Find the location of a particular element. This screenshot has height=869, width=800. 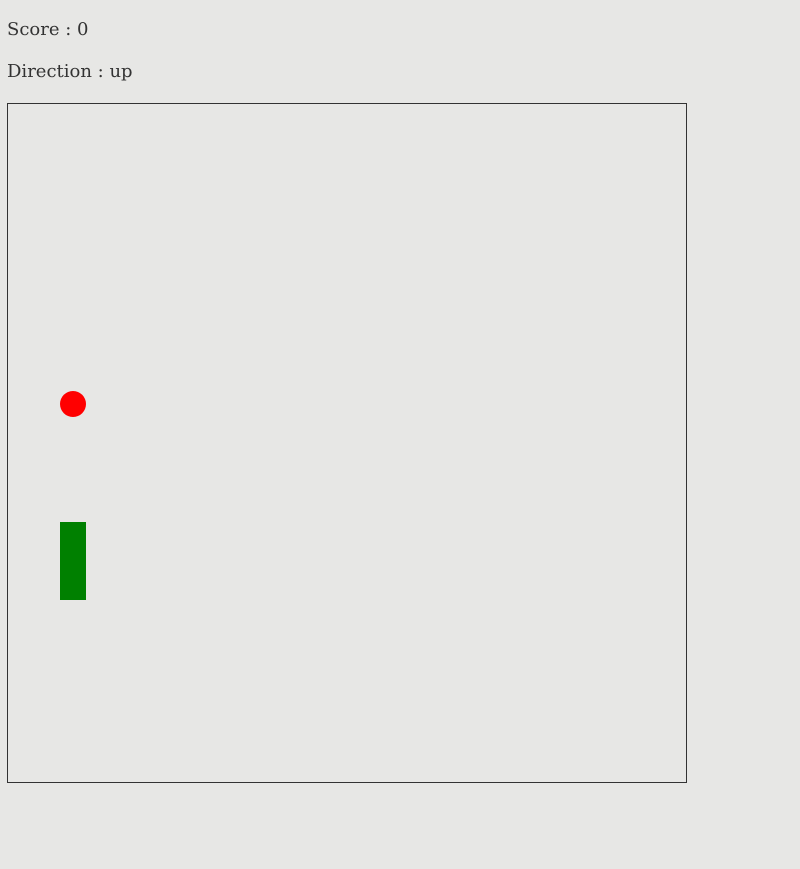

direction-display: Direction : up is located at coordinates (70, 72).